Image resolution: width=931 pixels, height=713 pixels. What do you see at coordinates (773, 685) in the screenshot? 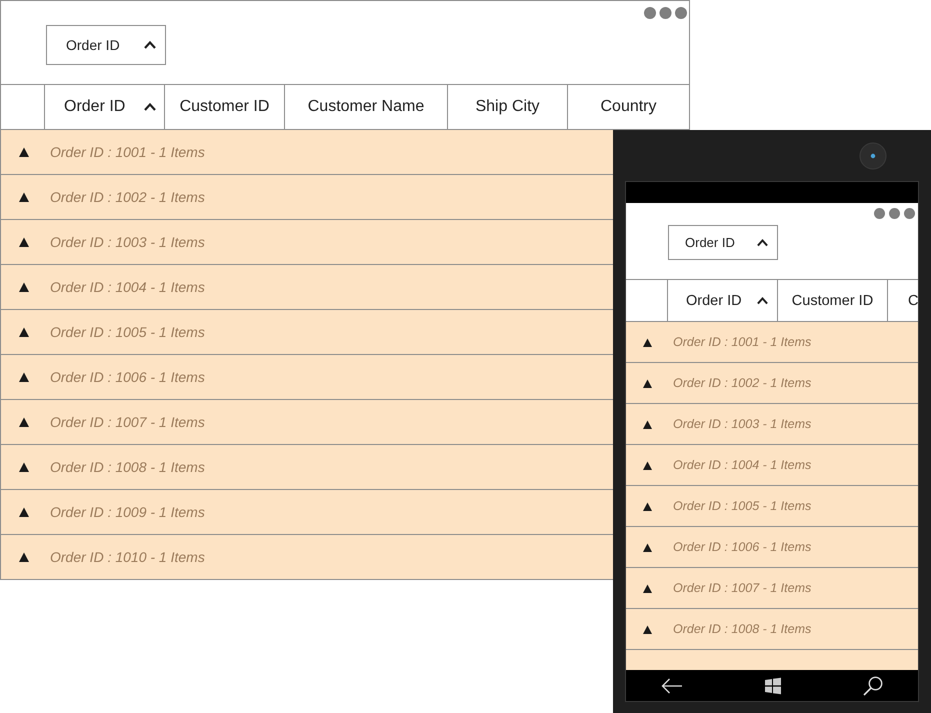
I see `four-panes-icon` at bounding box center [773, 685].